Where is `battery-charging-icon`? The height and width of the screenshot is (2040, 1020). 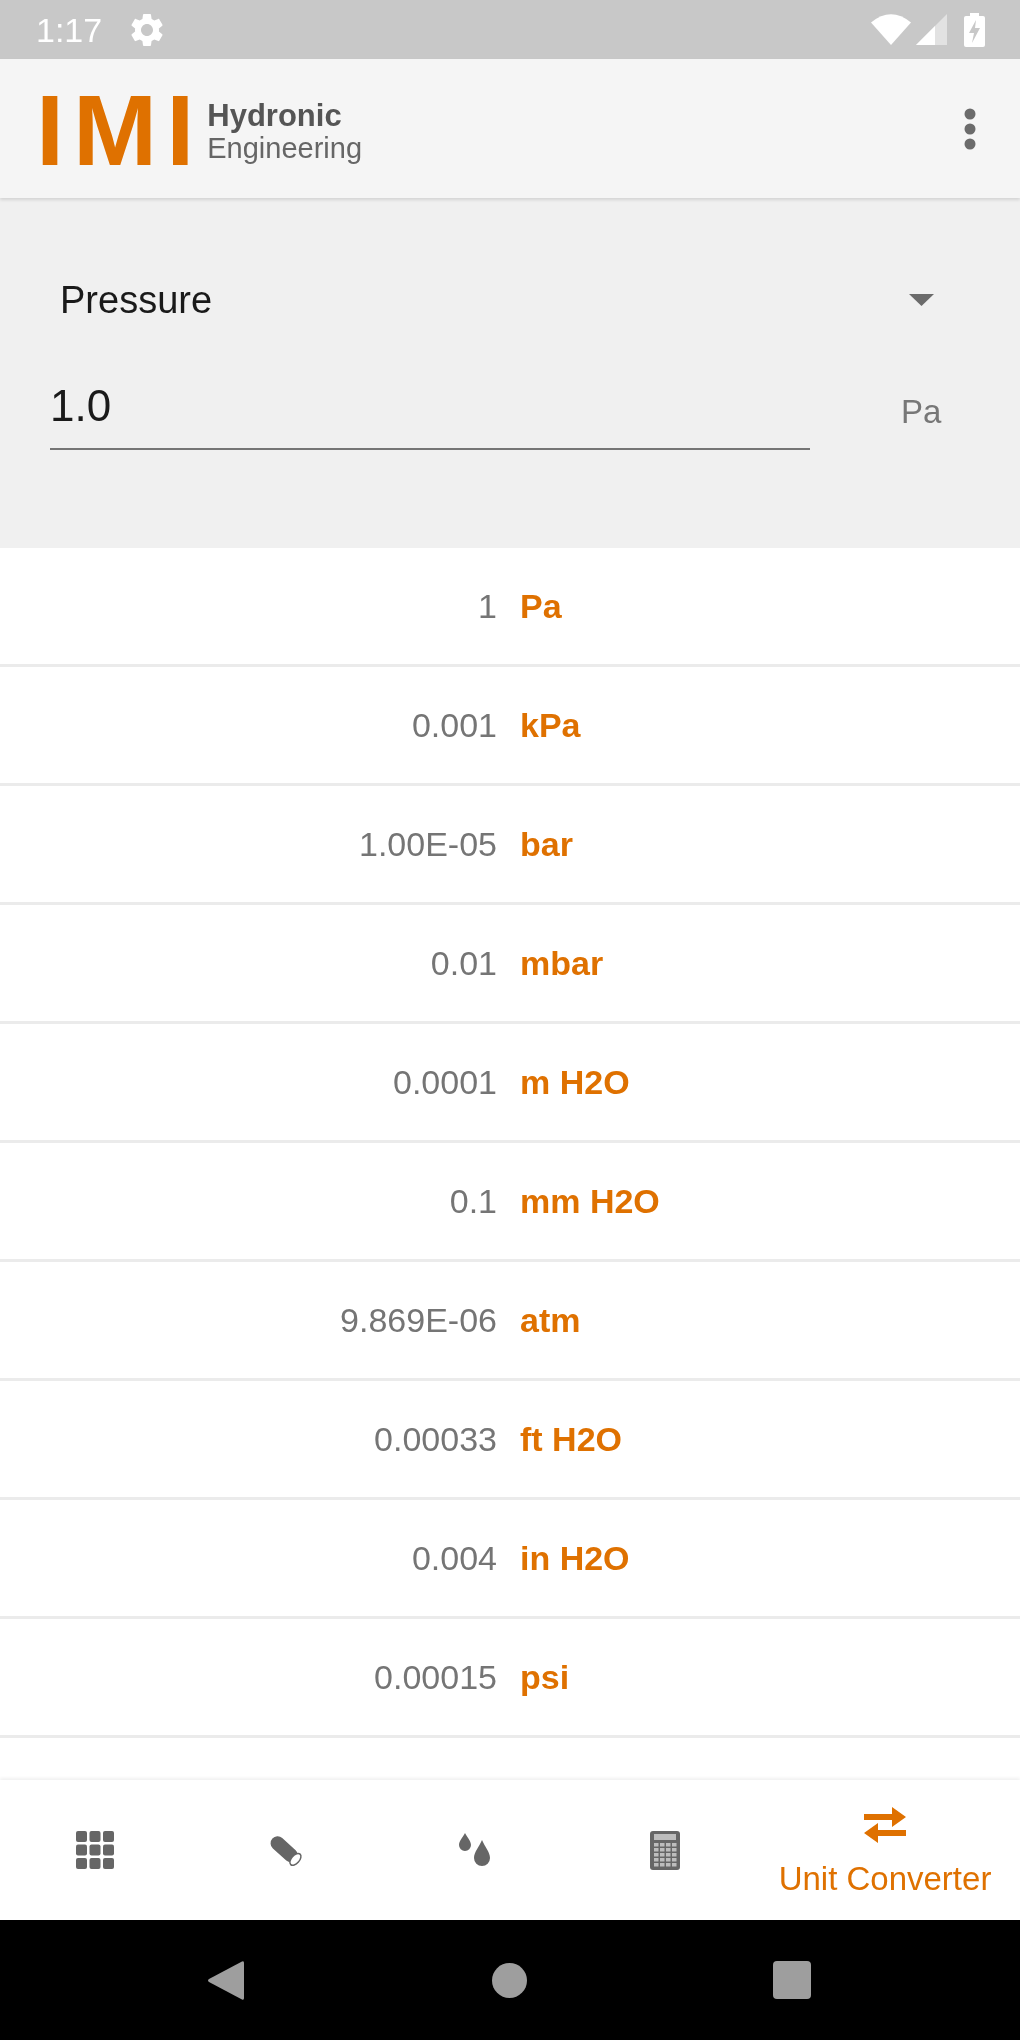 battery-charging-icon is located at coordinates (974, 29).